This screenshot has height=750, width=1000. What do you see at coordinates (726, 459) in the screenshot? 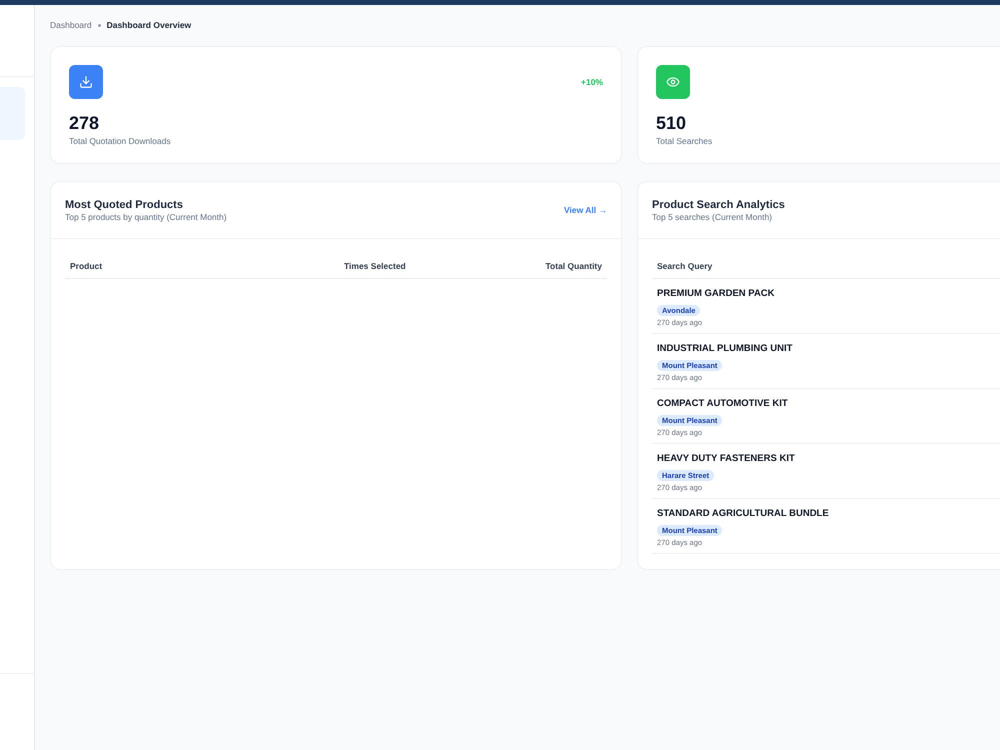
I see `search-query: HEAVY DUTY FASTENERS KIT` at bounding box center [726, 459].